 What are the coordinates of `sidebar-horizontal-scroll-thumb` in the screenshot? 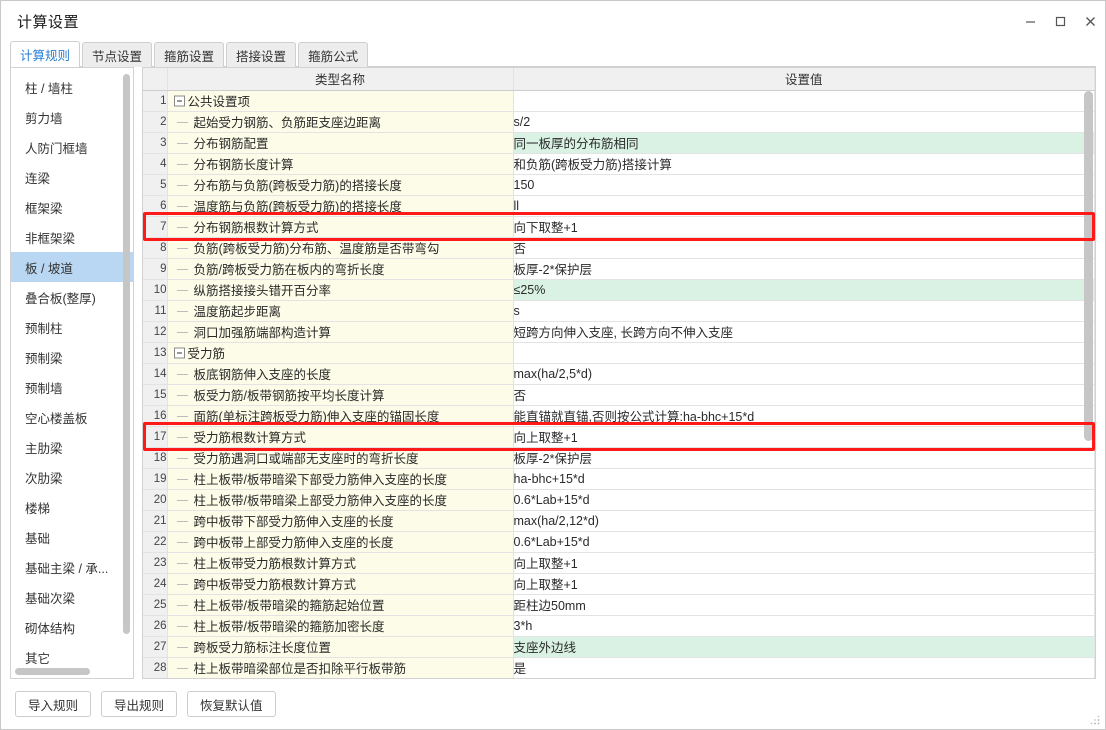 It's located at (52, 671).